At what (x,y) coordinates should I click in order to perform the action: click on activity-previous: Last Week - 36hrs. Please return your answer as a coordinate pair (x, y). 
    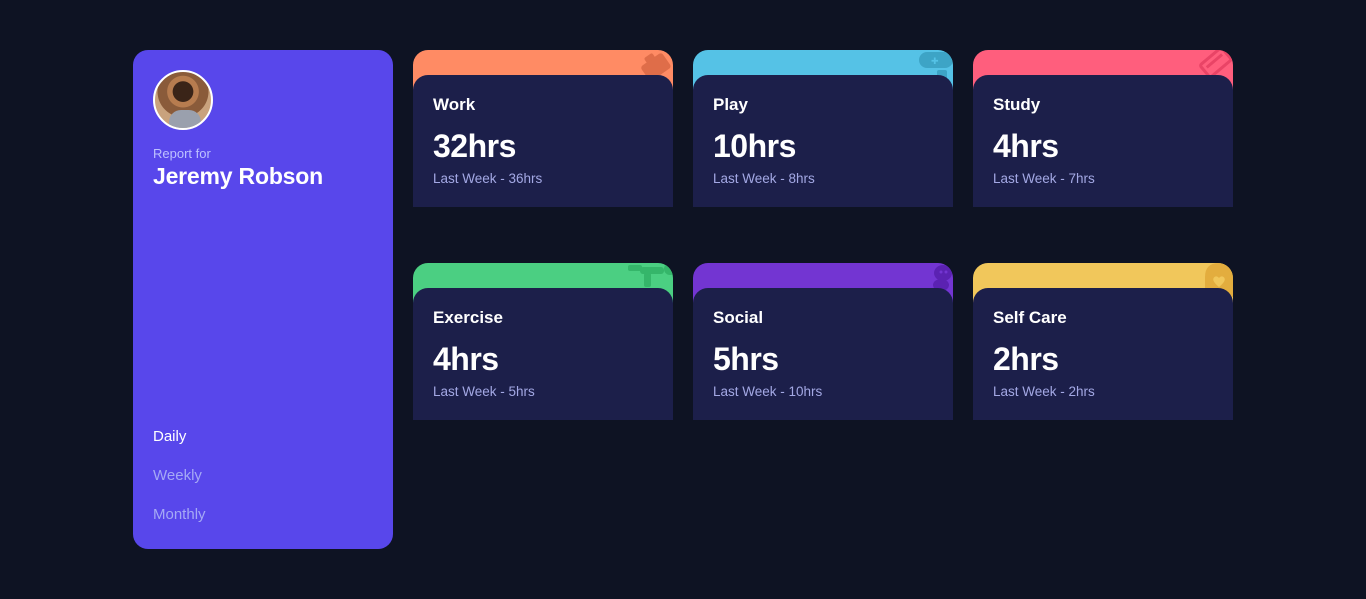
    Looking at the image, I should click on (488, 178).